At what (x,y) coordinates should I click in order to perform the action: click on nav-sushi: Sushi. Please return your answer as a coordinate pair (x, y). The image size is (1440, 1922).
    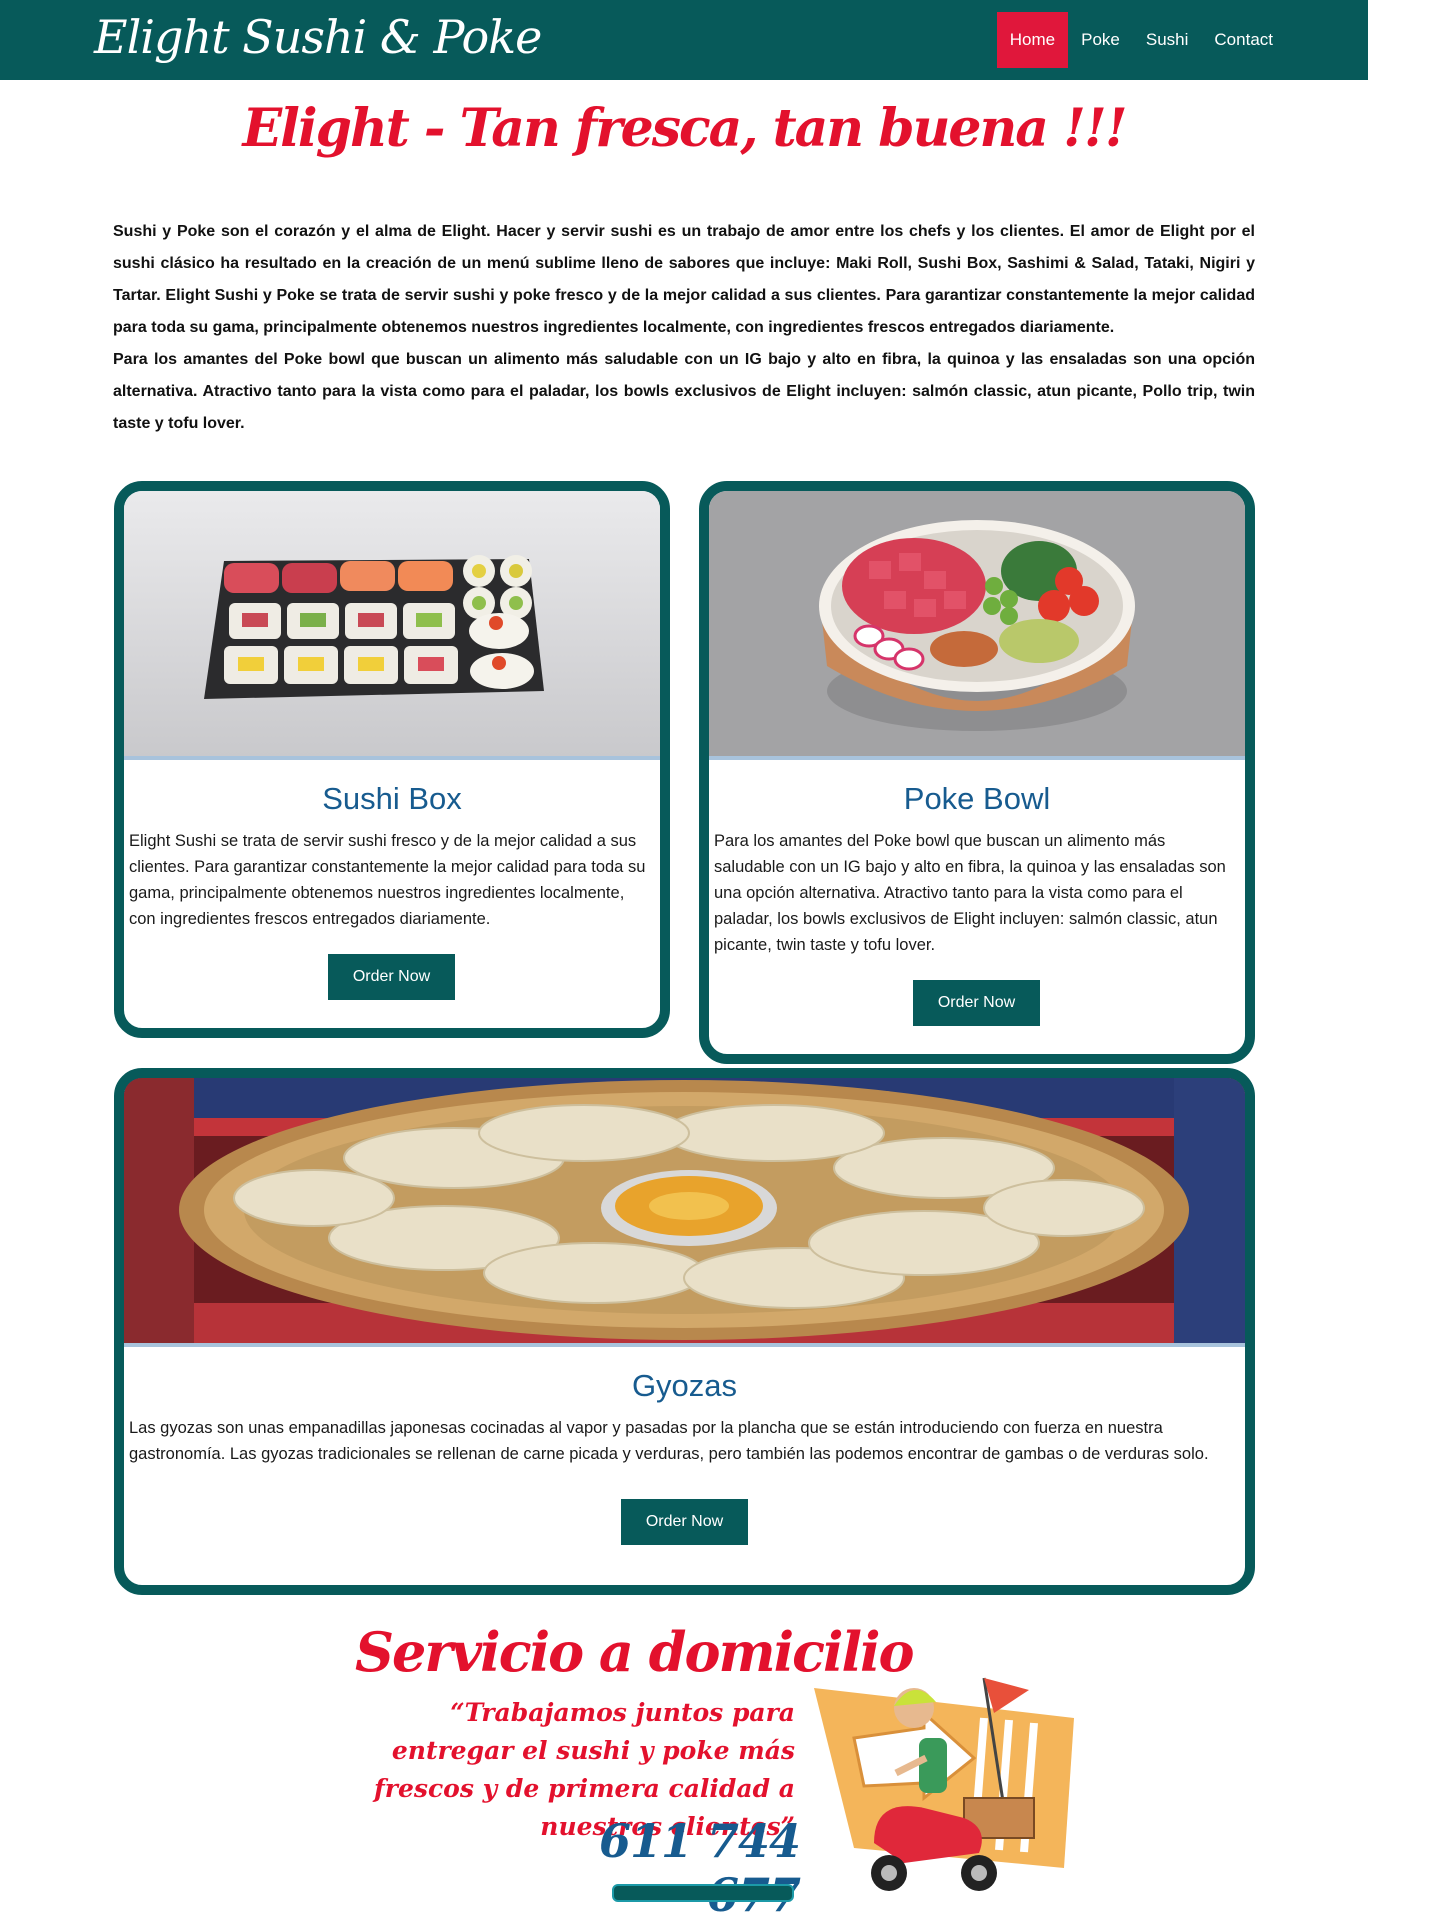
    Looking at the image, I should click on (1167, 40).